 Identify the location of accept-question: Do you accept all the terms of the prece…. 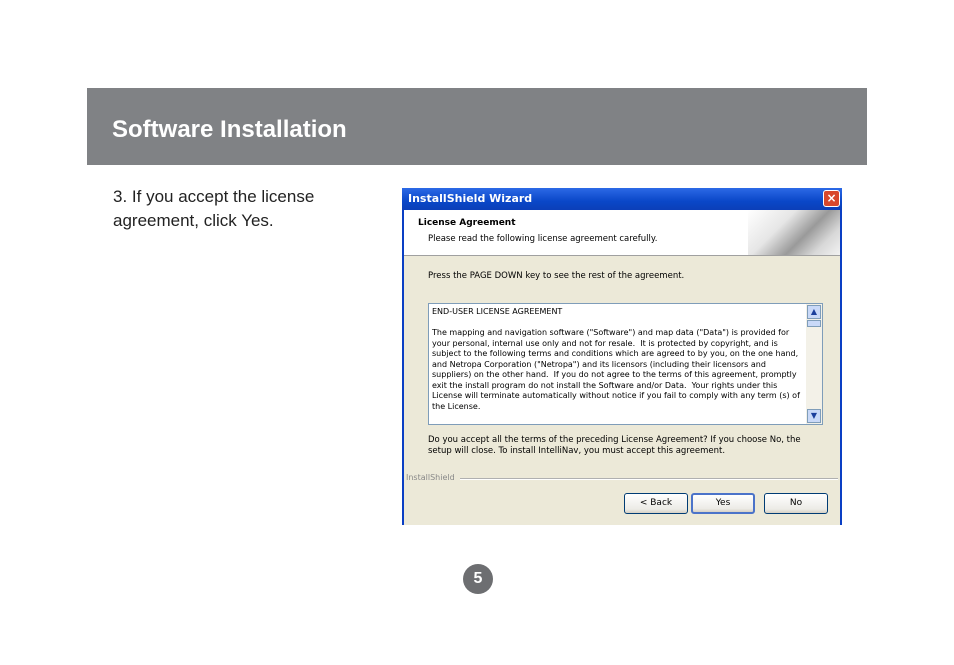
(614, 445).